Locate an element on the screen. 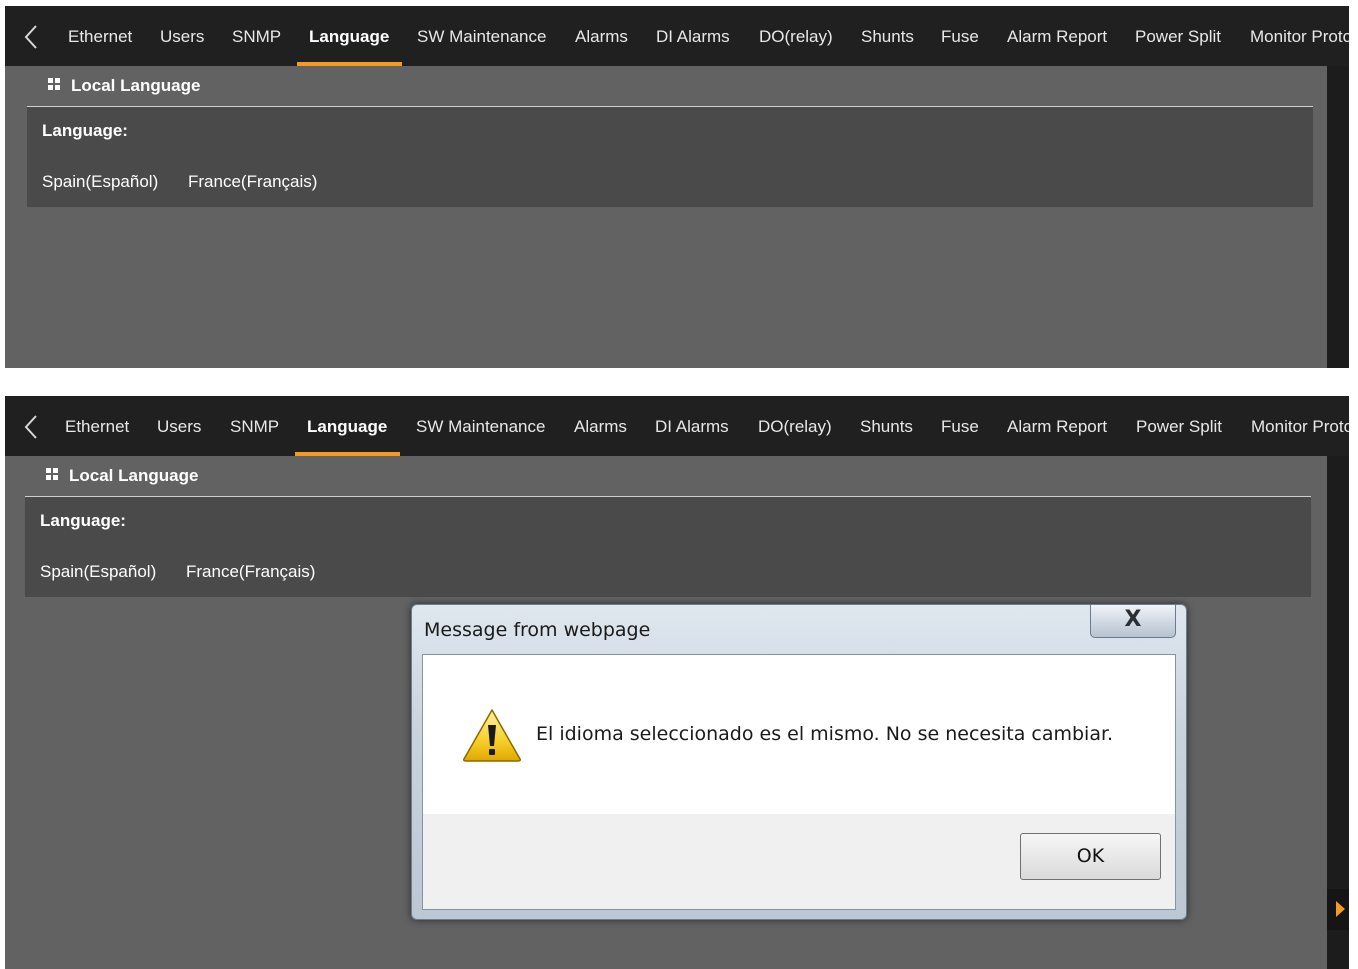 The height and width of the screenshot is (969, 1358). dialog-close-button: X is located at coordinates (1133, 621).